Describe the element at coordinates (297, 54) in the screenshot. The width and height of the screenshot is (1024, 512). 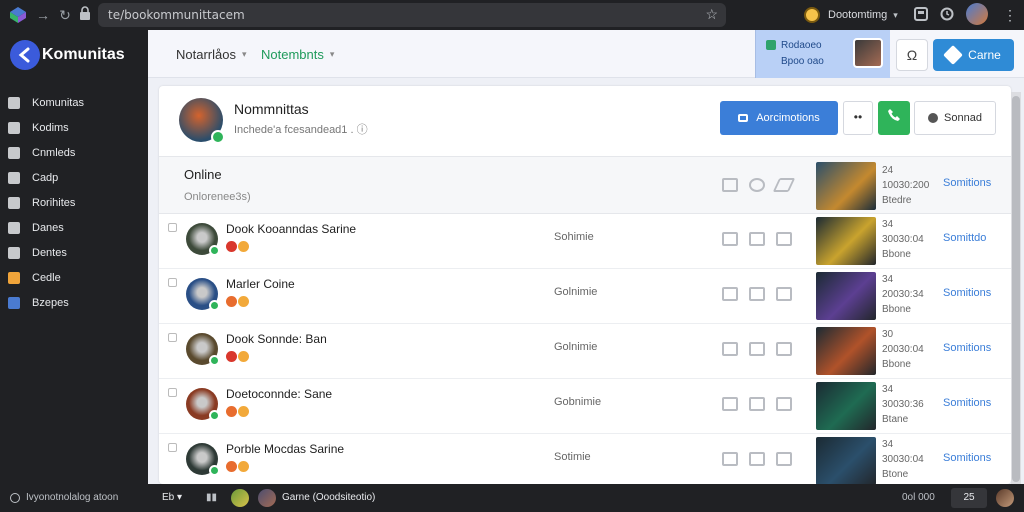
I see `tab-notements: Notembnts ▾` at that location.